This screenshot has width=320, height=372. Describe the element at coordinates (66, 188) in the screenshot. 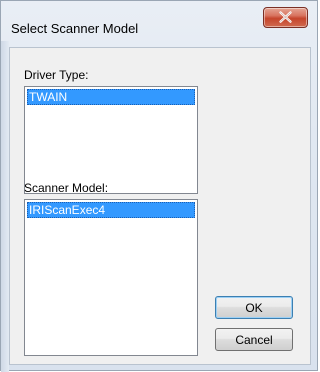

I see `scanner-model-label: Scanner Model:` at that location.